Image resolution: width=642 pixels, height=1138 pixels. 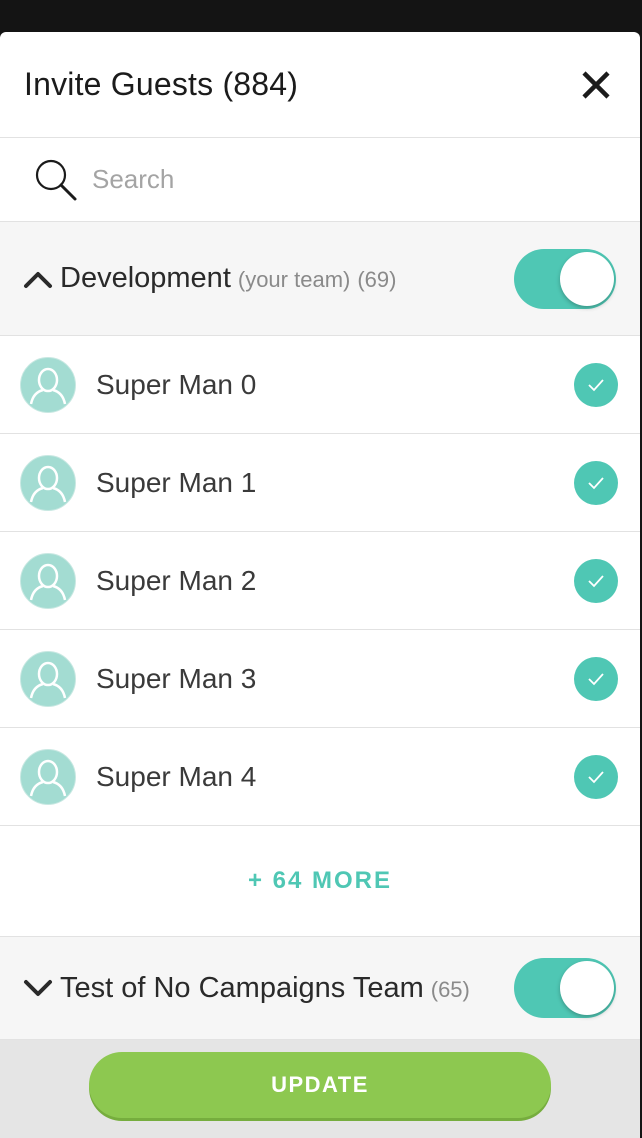 What do you see at coordinates (176, 580) in the screenshot?
I see `member-name: Super Man 2` at bounding box center [176, 580].